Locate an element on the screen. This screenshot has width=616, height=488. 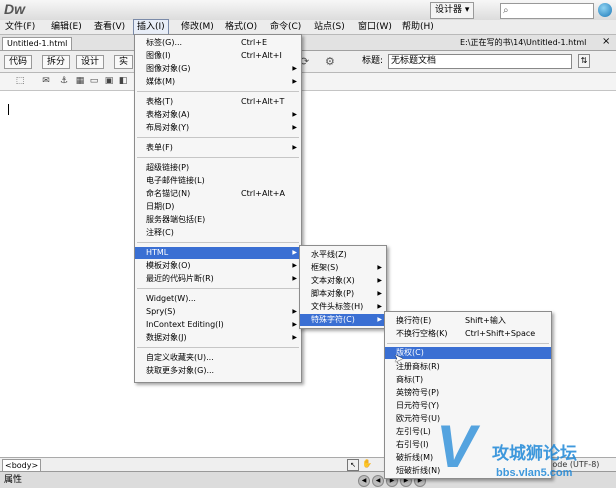
menu-window: 窗口(W) is located at coordinates (375, 27).